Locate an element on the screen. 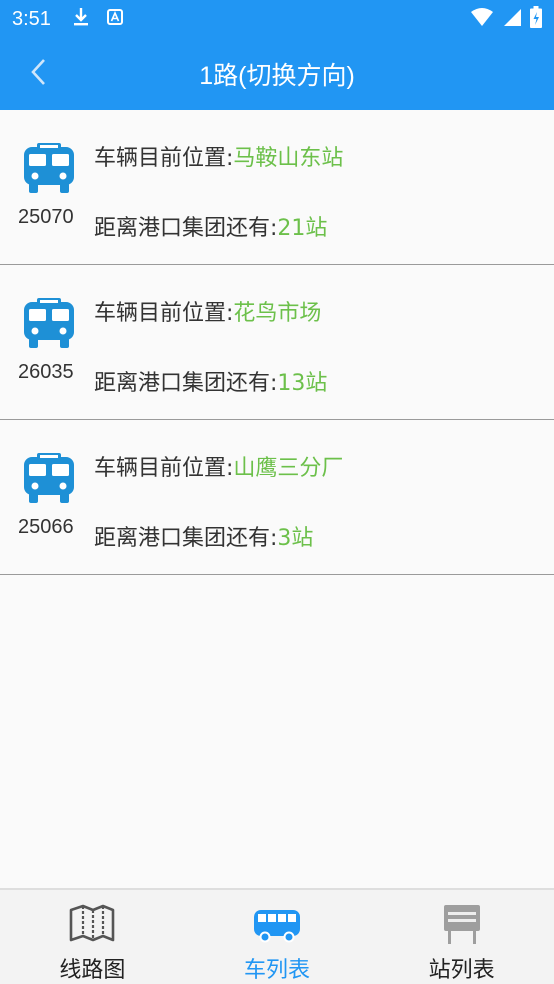  bus-number: 26035 is located at coordinates (46, 372).